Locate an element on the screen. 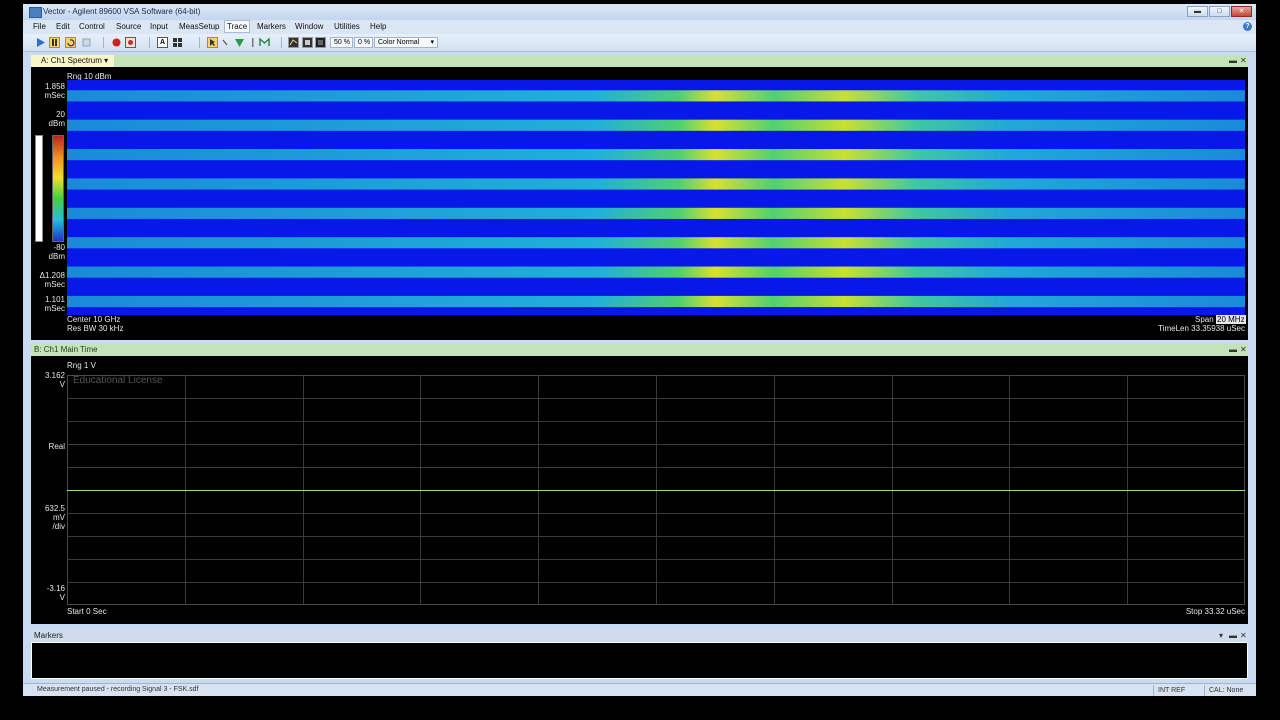 This screenshot has width=1280, height=720. color-mode-select: Color Normal ▾ is located at coordinates (406, 42).